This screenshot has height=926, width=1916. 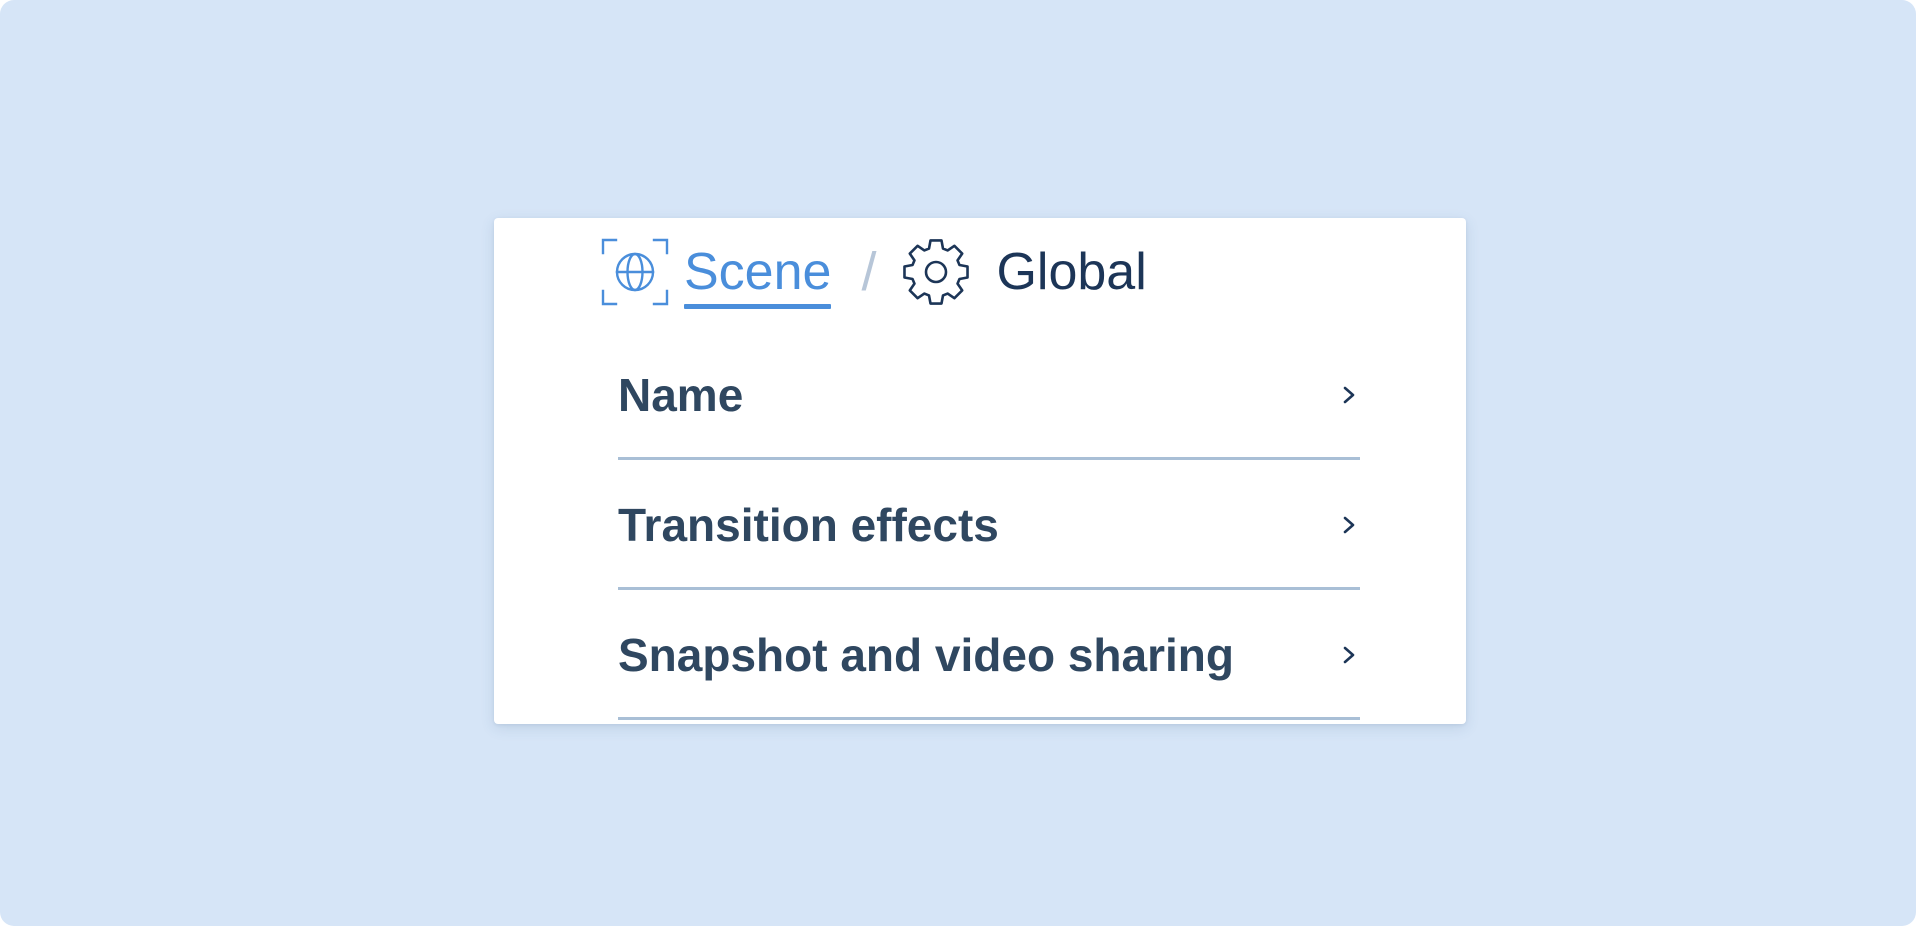 What do you see at coordinates (808, 525) in the screenshot?
I see `menu-item-label: Transition effects` at bounding box center [808, 525].